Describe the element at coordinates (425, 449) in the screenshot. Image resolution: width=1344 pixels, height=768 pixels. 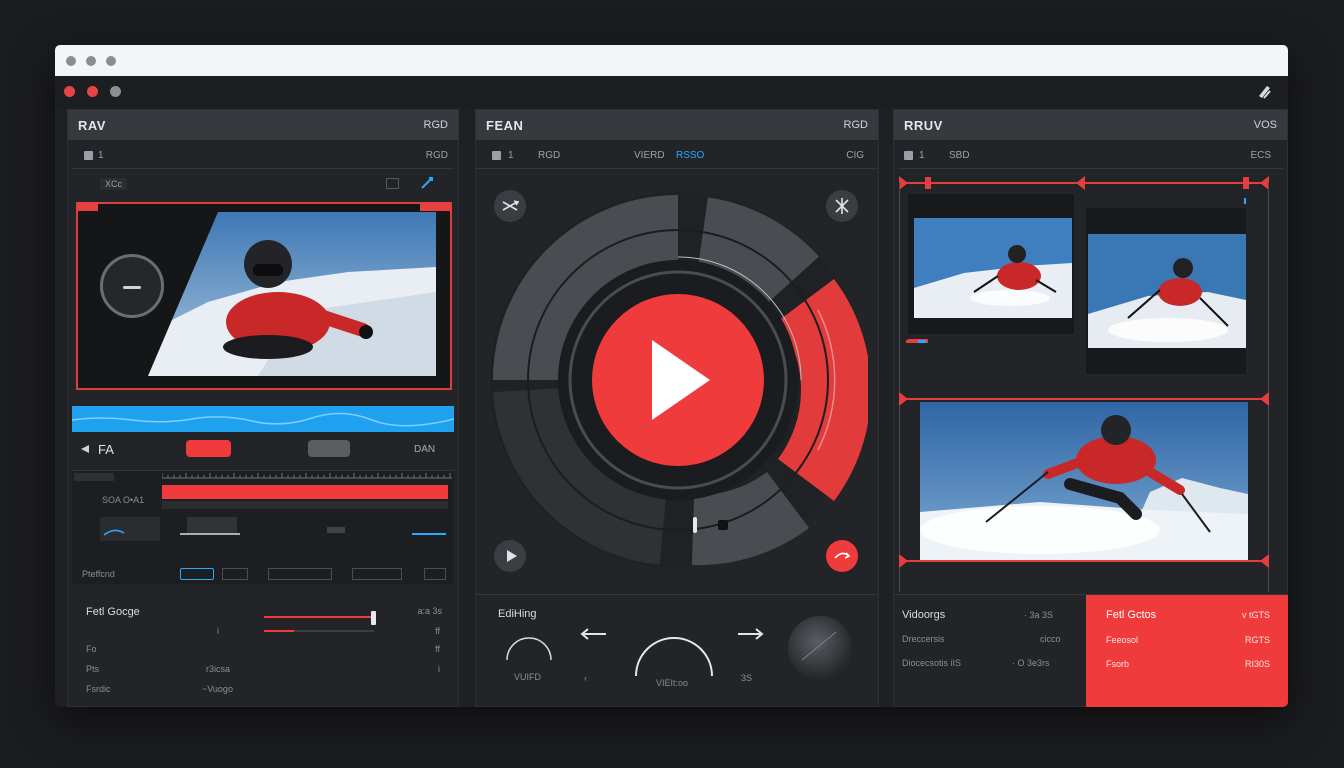
I see `transport-right-label: DAN` at that location.